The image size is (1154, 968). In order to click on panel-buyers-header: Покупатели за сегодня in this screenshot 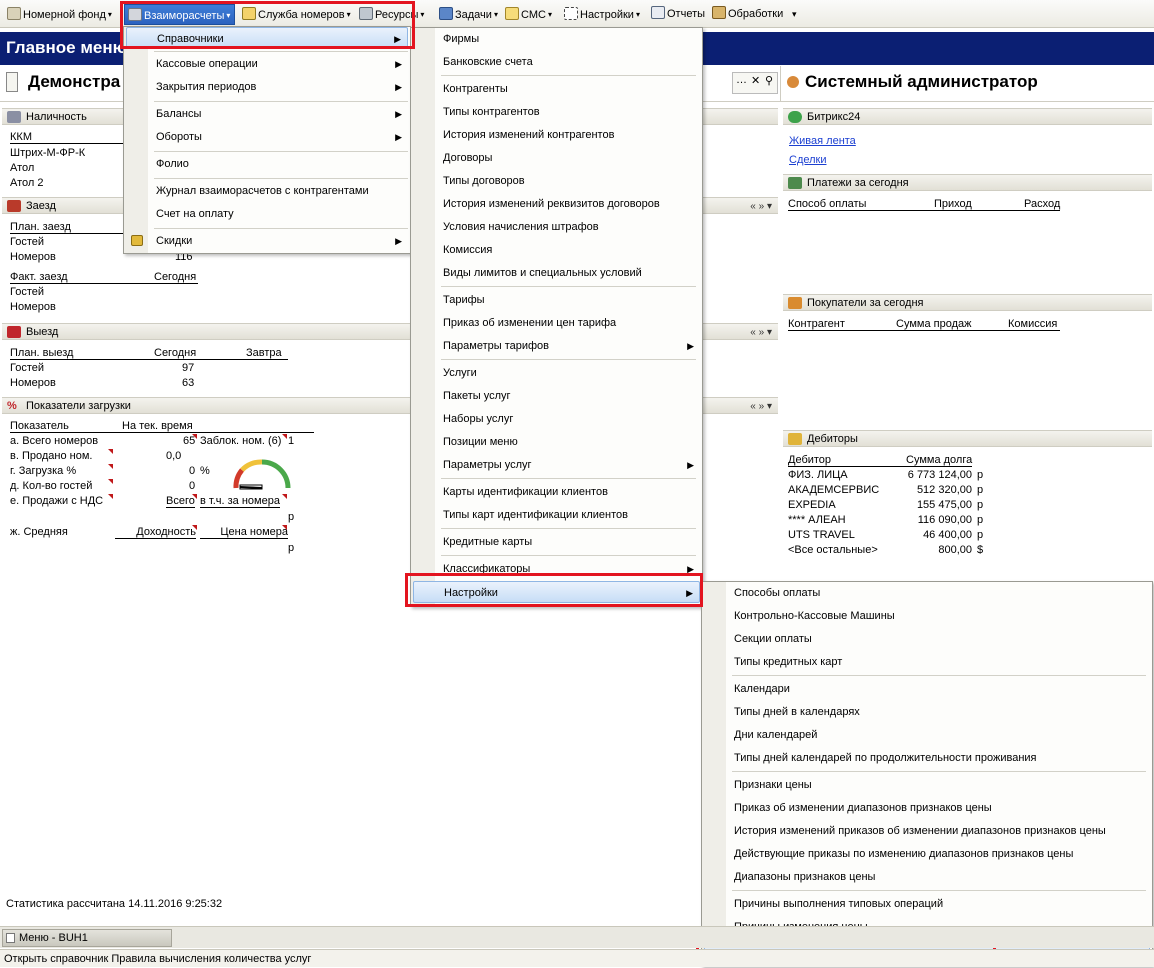, I will do `click(967, 302)`.